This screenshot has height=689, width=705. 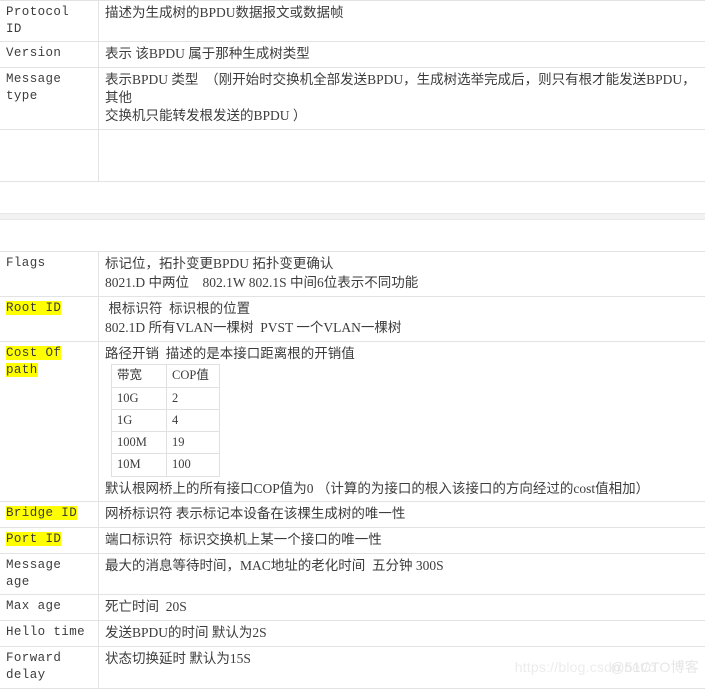 I want to click on field-name-label-line1: Message, so click(x=49, y=79).